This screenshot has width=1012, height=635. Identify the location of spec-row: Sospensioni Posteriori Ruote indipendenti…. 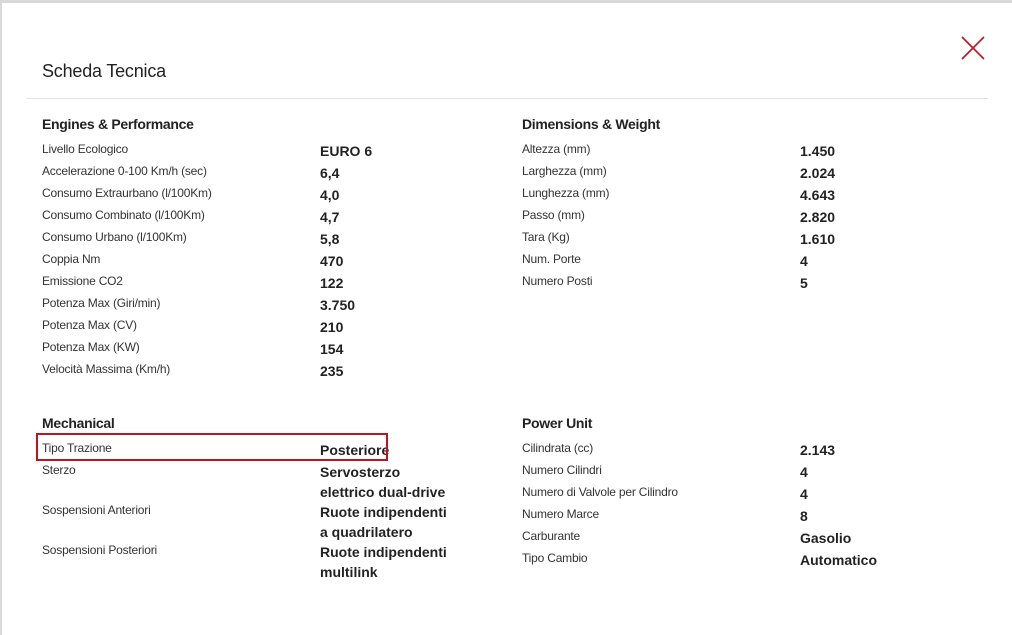
(272, 561).